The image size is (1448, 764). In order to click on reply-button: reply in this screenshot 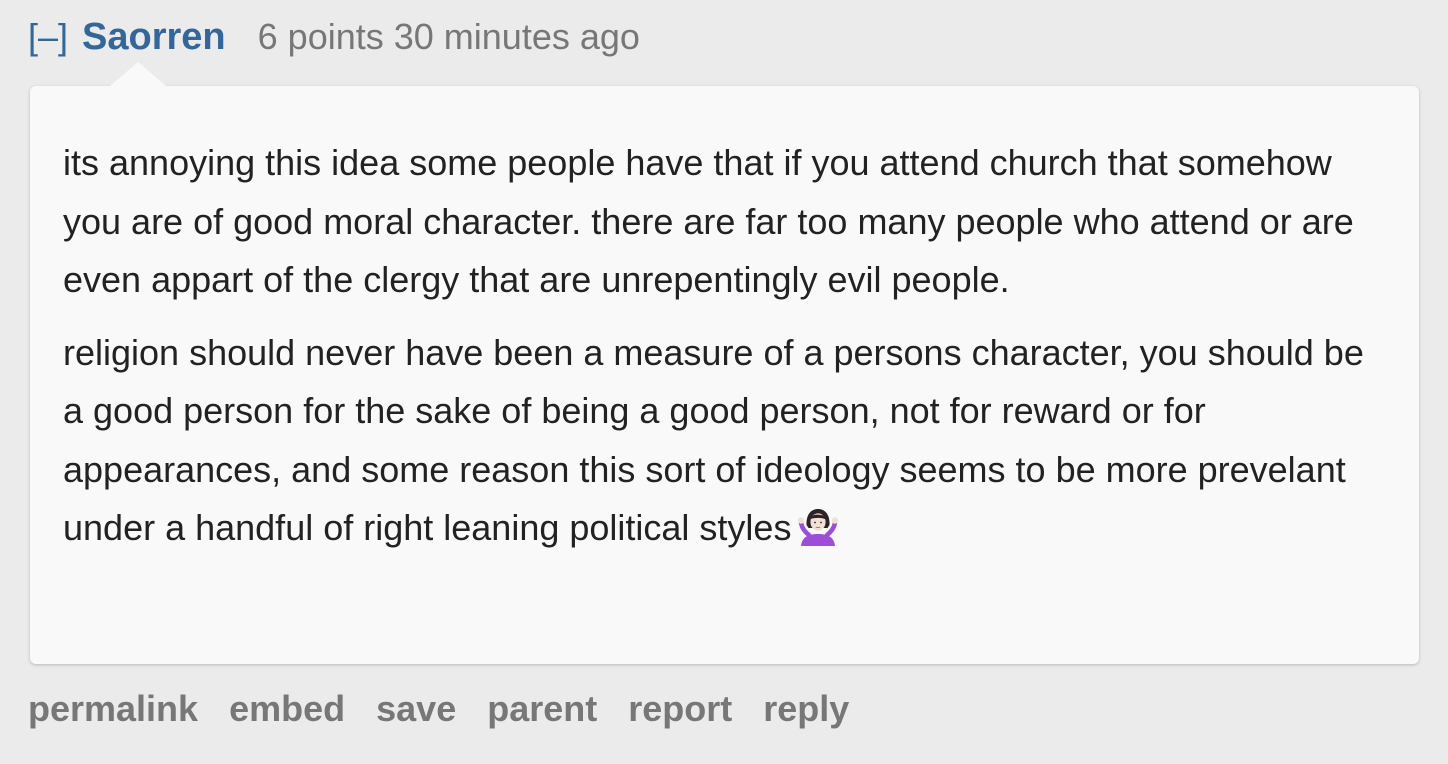, I will do `click(806, 709)`.